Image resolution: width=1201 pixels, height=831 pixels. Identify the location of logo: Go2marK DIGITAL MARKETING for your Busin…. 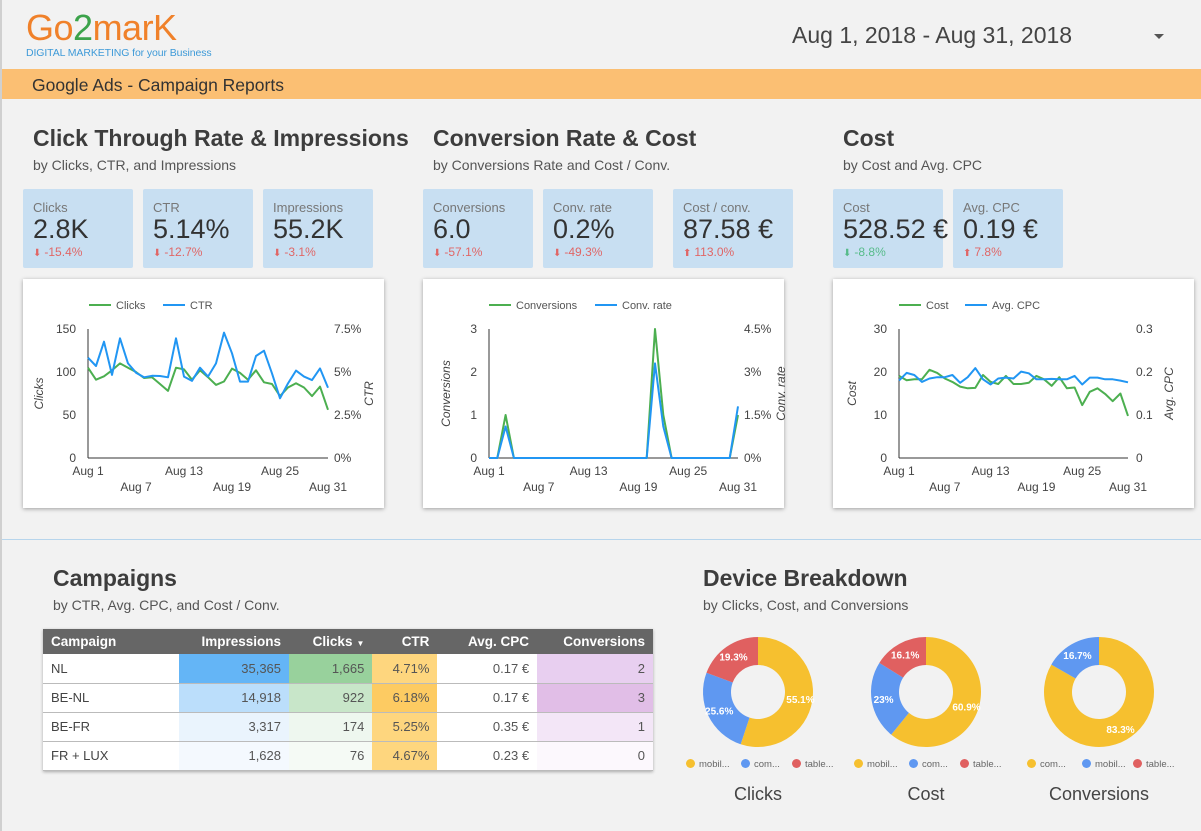
(119, 35).